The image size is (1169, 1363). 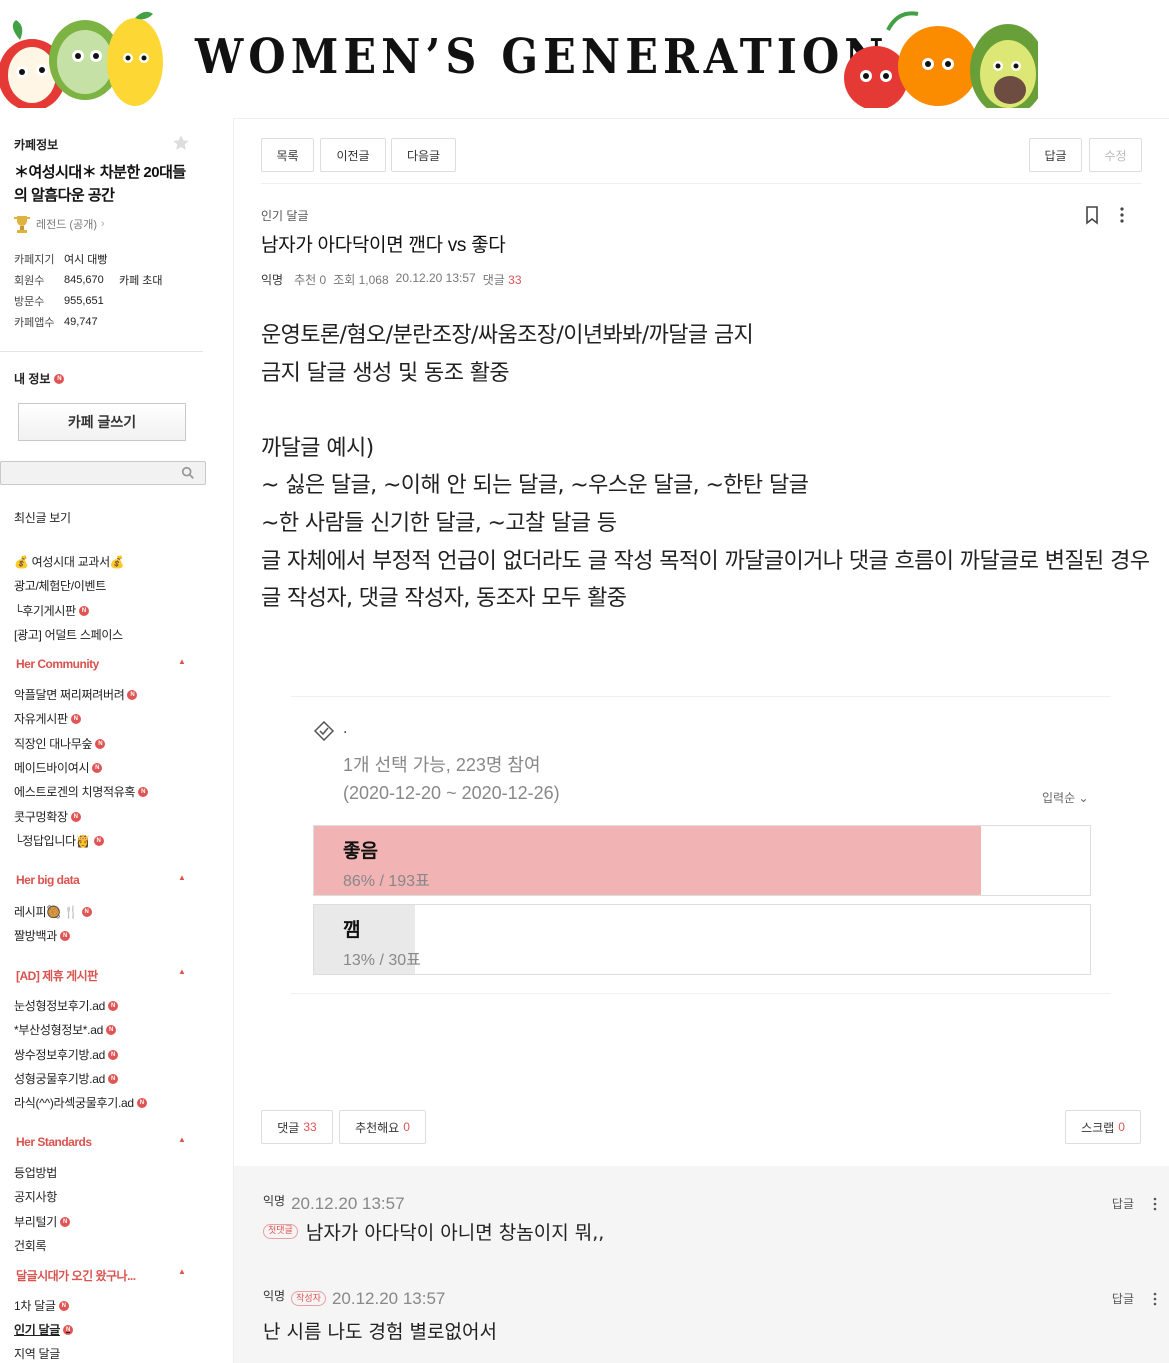 What do you see at coordinates (703, 1298) in the screenshot?
I see `comment-header: 익명 작성자 20.12.20 13:57` at bounding box center [703, 1298].